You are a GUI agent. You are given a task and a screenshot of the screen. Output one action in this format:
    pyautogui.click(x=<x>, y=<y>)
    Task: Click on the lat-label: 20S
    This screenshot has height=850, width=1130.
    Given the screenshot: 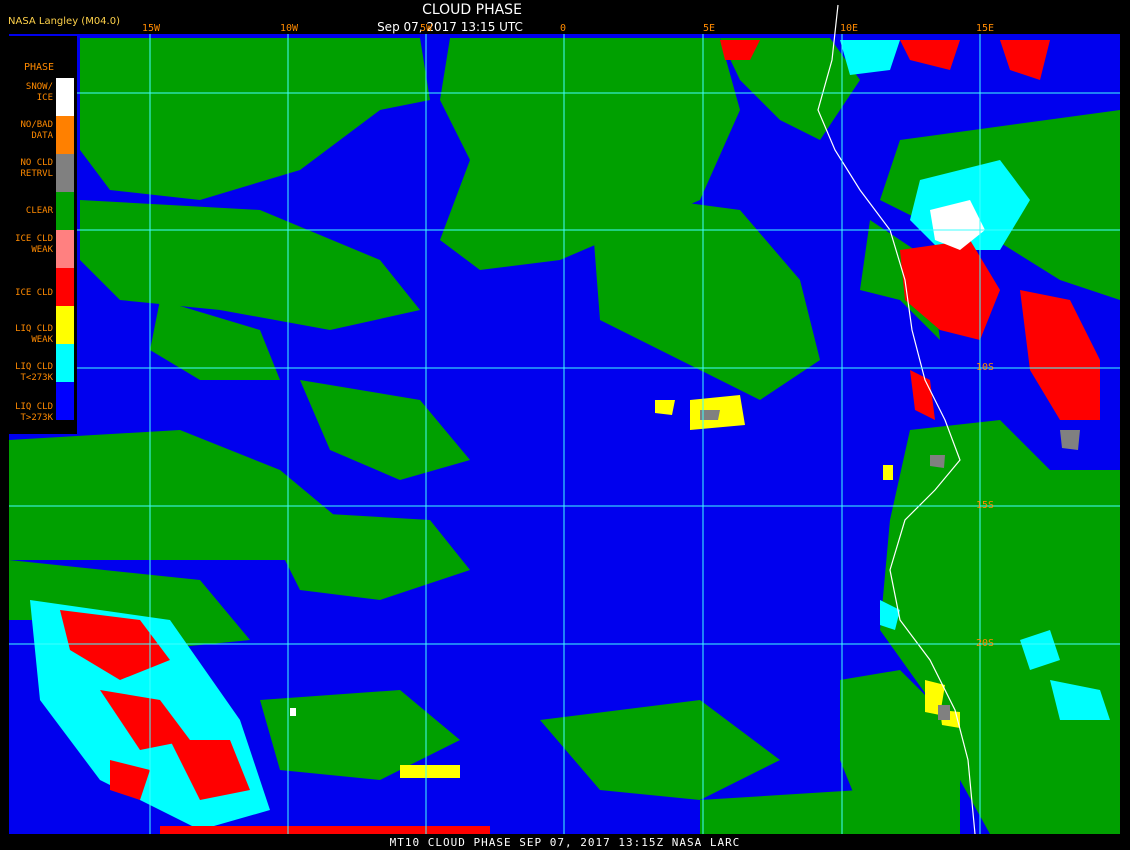 What is the action you would take?
    pyautogui.click(x=985, y=643)
    